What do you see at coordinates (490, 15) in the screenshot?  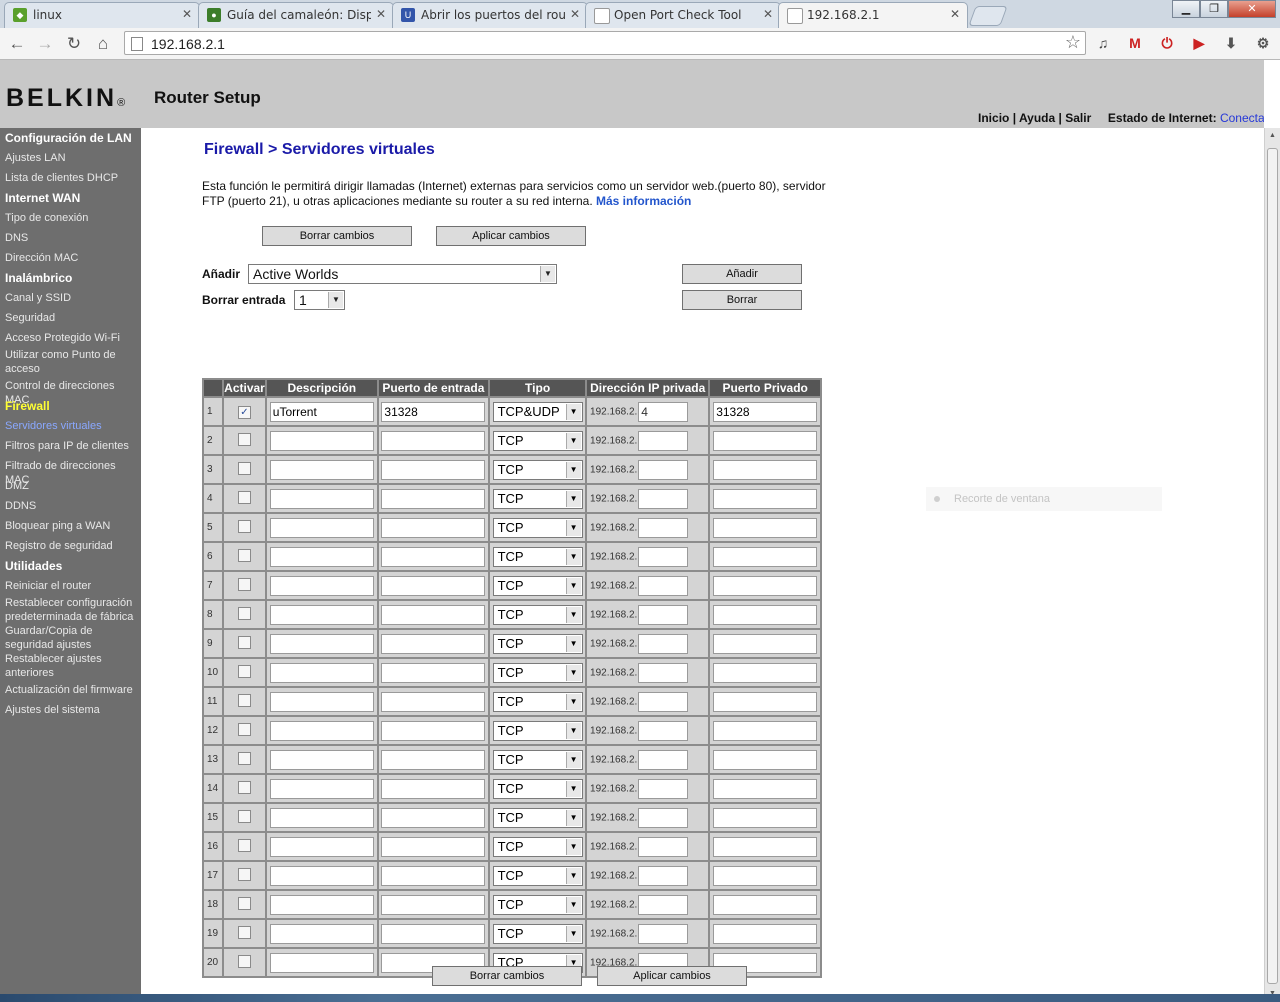 I see `tab-abrir-puertos: U Abrir los puertos del route ✕` at bounding box center [490, 15].